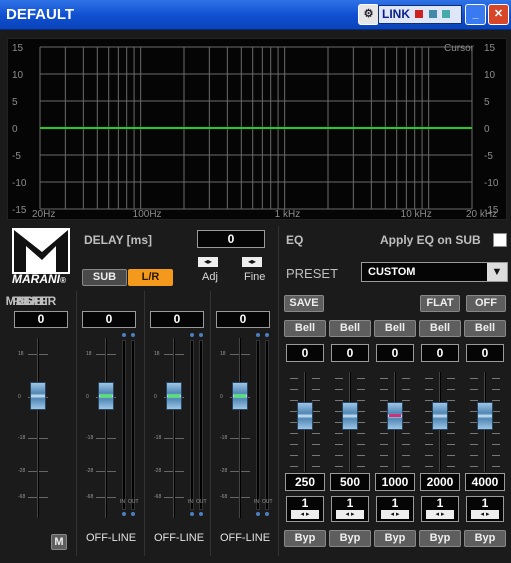 The image size is (511, 563). I want to click on delay-value: 0, so click(231, 239).